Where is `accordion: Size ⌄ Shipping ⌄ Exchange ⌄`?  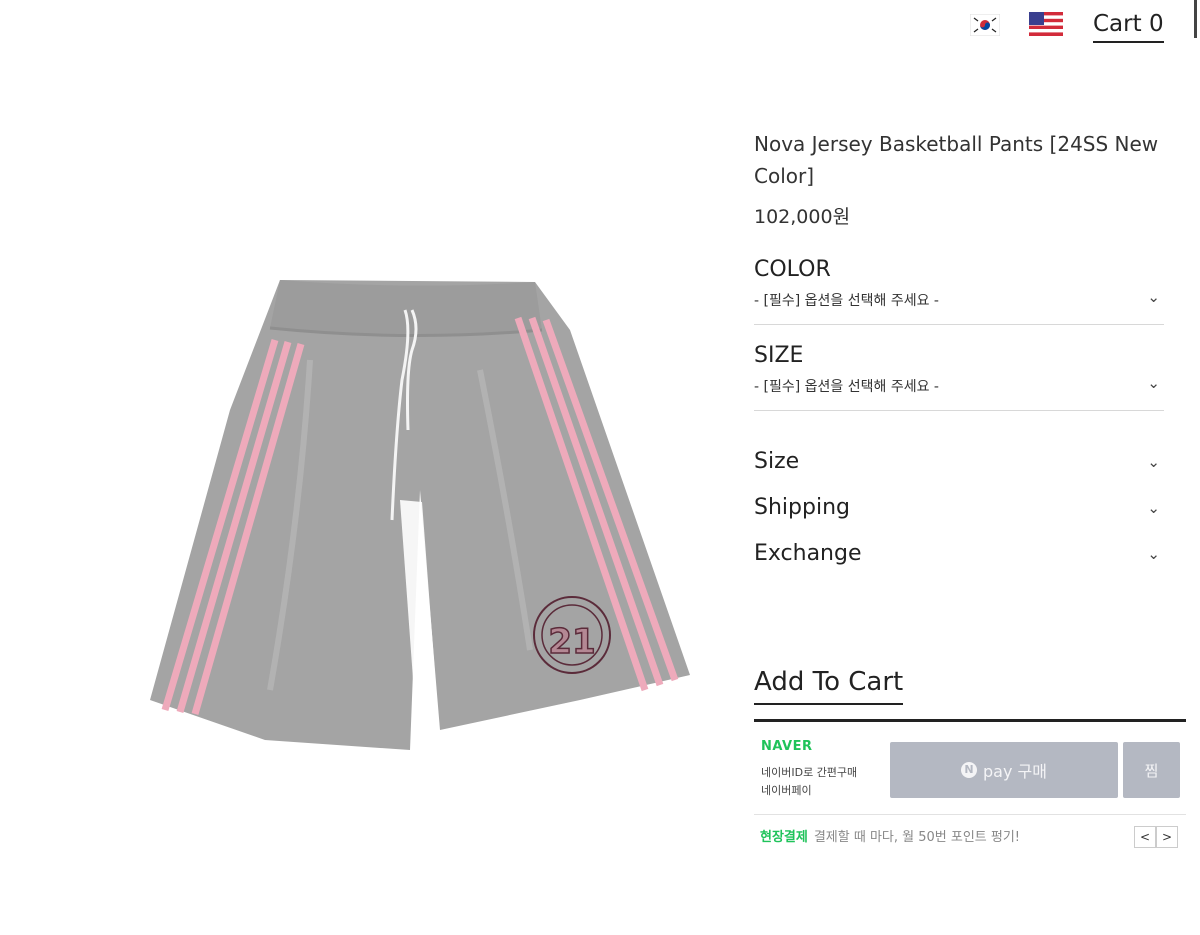
accordion: Size ⌄ Shipping ⌄ Exchange ⌄ is located at coordinates (959, 508).